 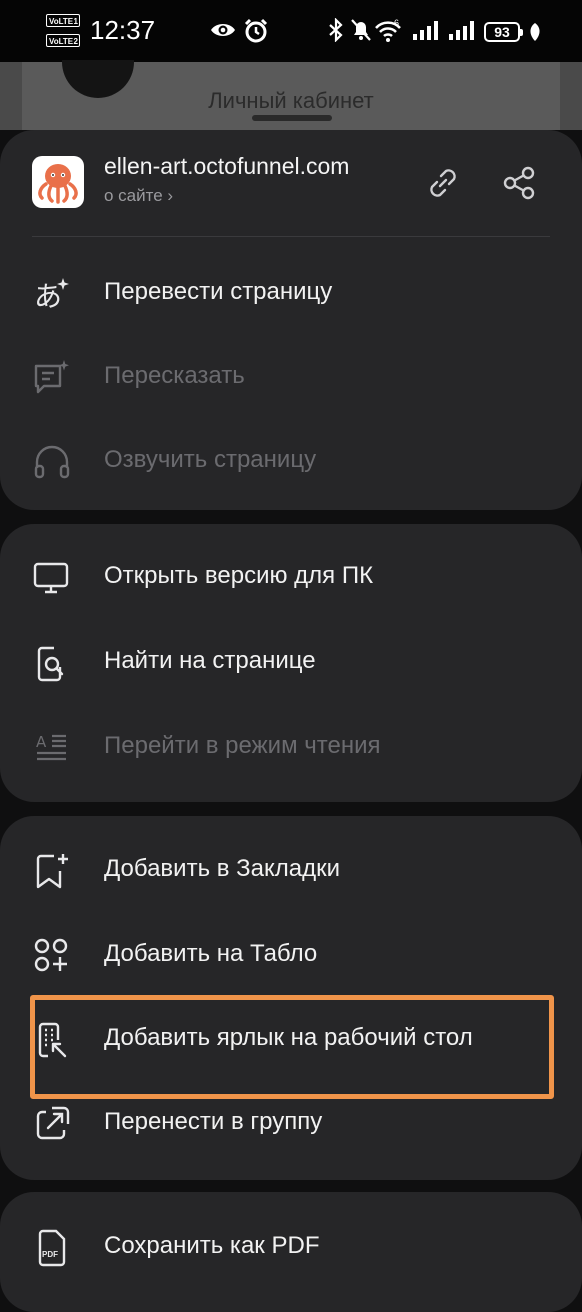 I want to click on monitor-icon, so click(x=52, y=578).